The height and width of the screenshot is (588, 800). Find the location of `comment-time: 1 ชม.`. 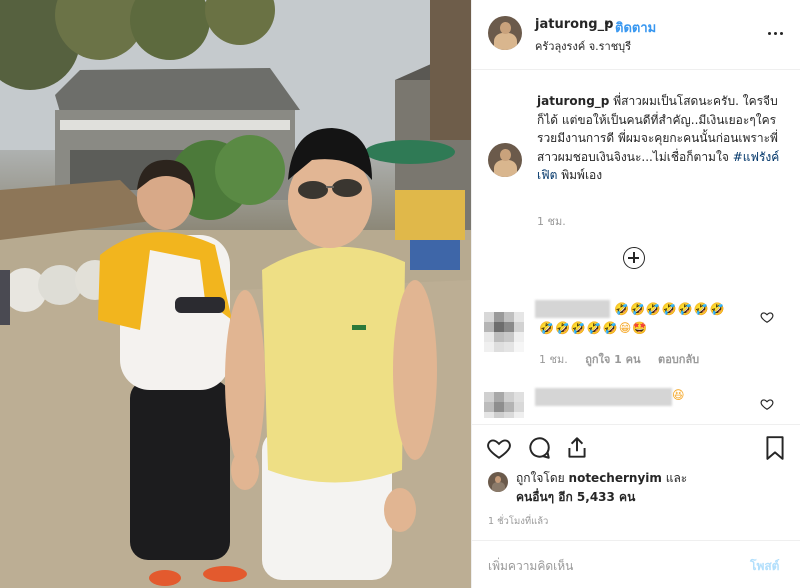

comment-time: 1 ชม. is located at coordinates (553, 359).